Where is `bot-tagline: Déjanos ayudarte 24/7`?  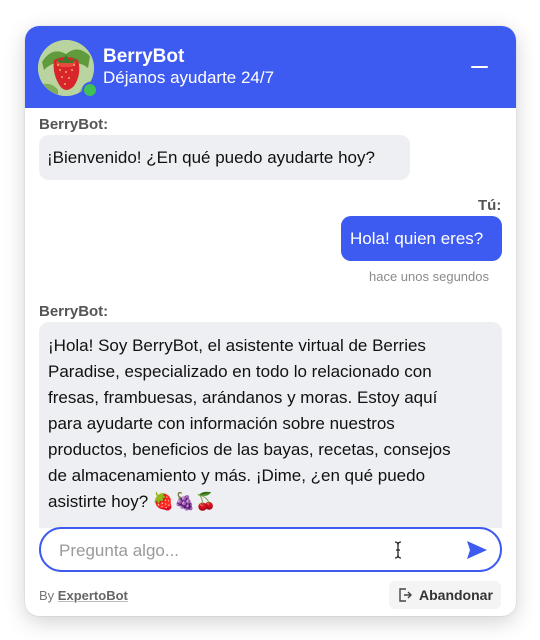 bot-tagline: Déjanos ayudarte 24/7 is located at coordinates (189, 77).